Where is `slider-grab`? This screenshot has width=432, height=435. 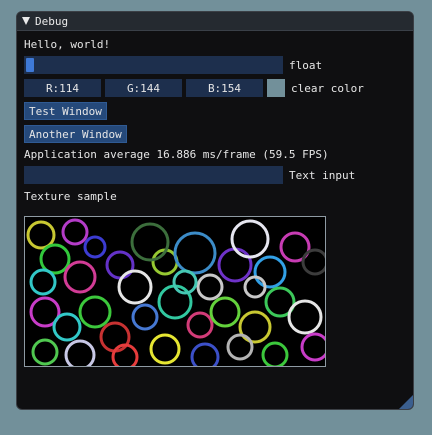
slider-grab is located at coordinates (30, 65).